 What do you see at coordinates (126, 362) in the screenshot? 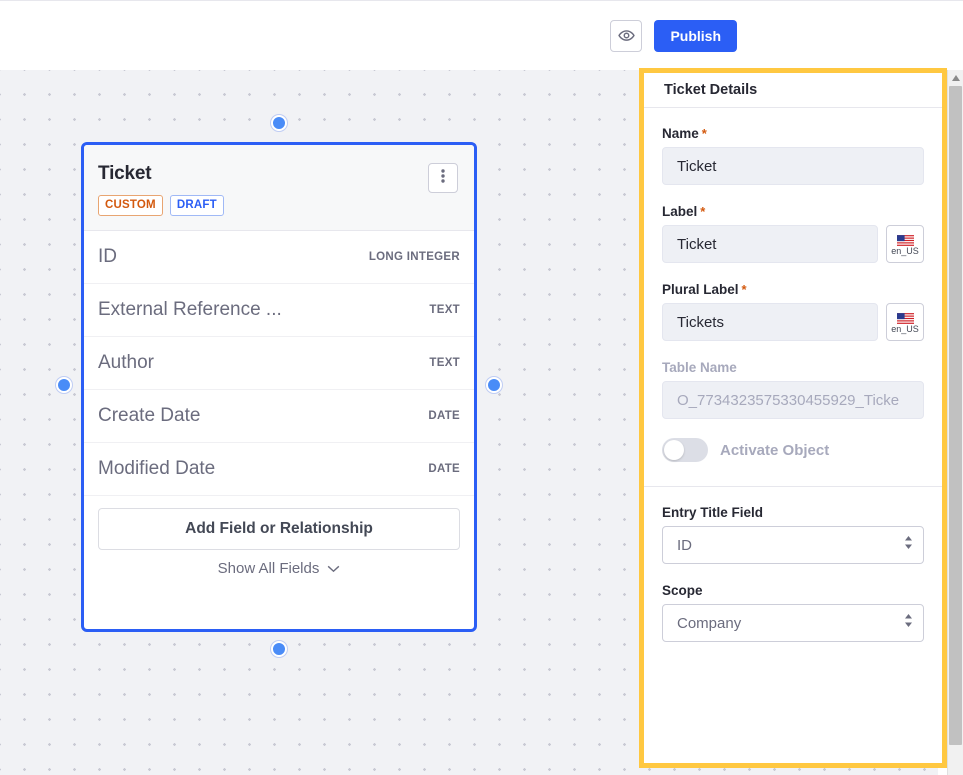
I see `field-name: Author` at bounding box center [126, 362].